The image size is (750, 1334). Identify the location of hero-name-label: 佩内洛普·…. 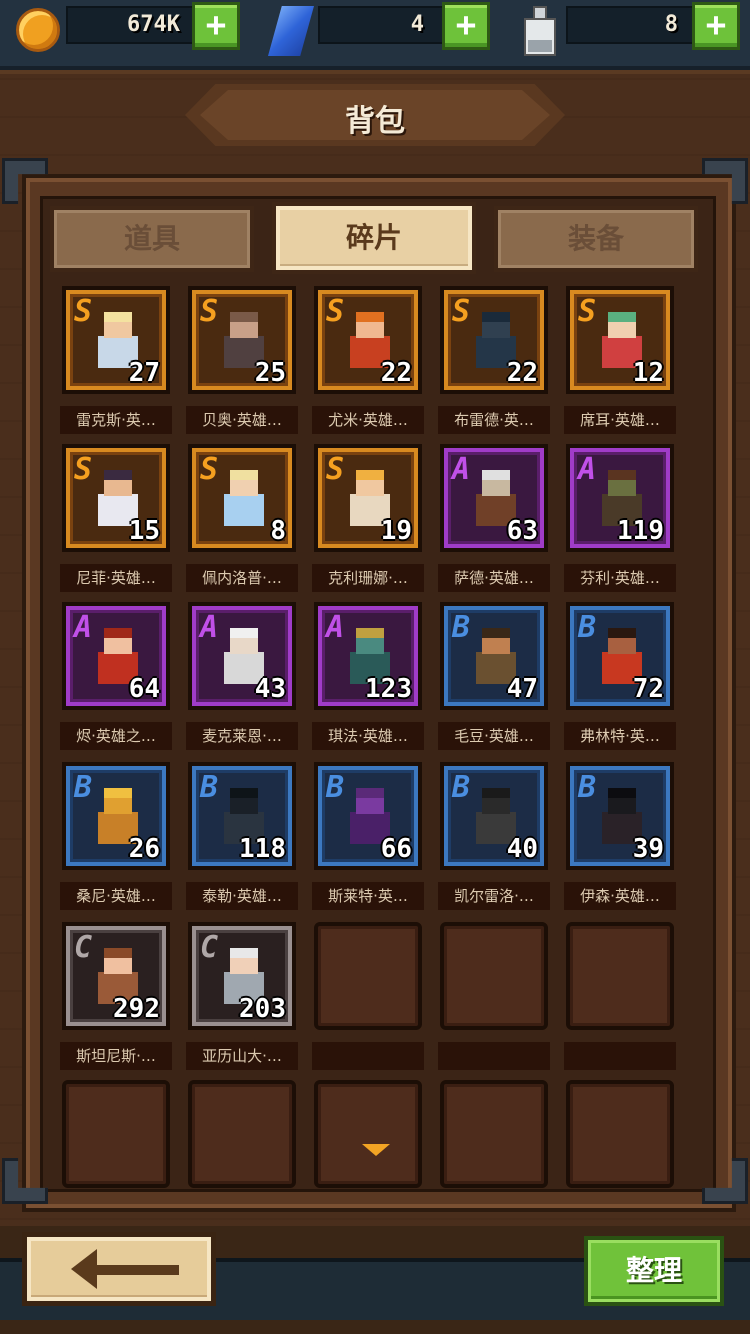
(242, 578).